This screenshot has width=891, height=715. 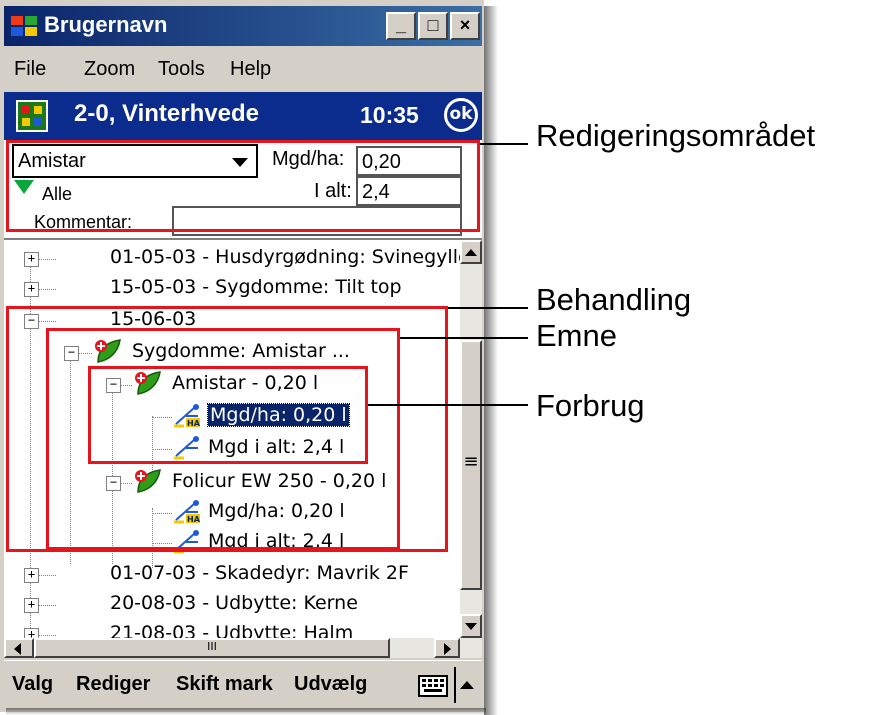 I want to click on crop-header: 2-0, Vinterhvede 10:35 ok, so click(x=243, y=116).